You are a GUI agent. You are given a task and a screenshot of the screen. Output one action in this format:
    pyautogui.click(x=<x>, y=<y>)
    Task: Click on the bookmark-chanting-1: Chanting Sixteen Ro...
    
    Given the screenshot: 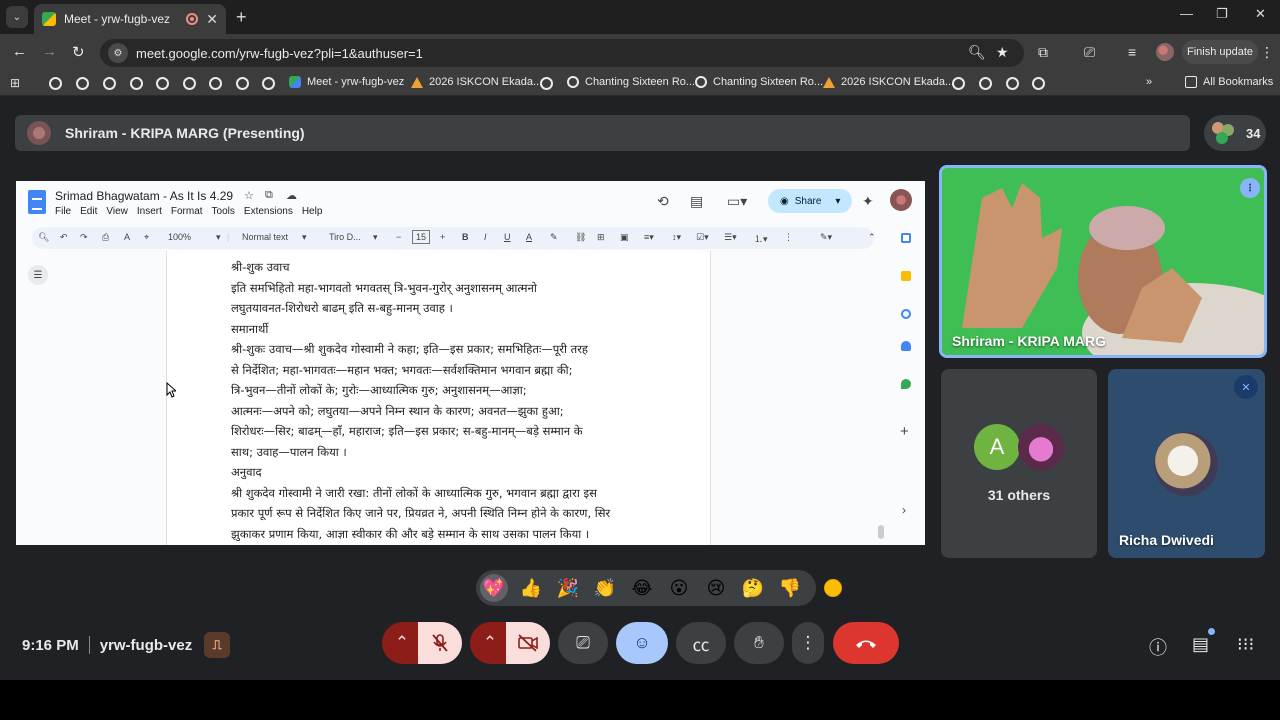 What is the action you would take?
    pyautogui.click(x=631, y=82)
    